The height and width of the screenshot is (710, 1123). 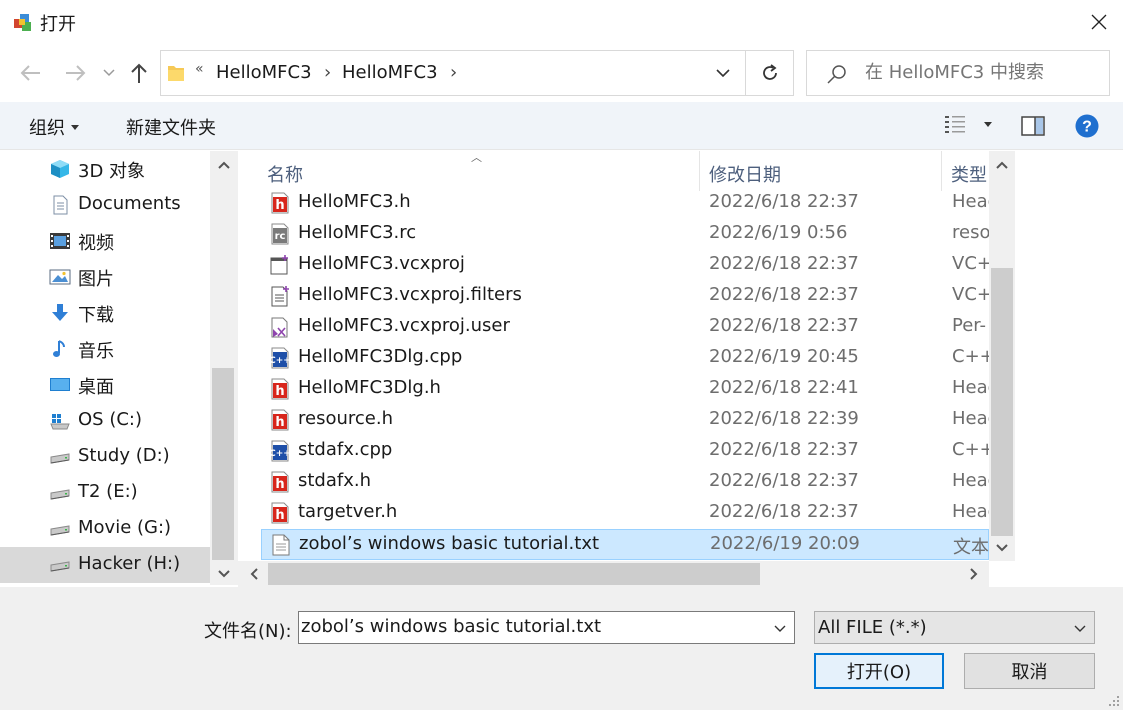 What do you see at coordinates (770, 73) in the screenshot?
I see `refresh-button` at bounding box center [770, 73].